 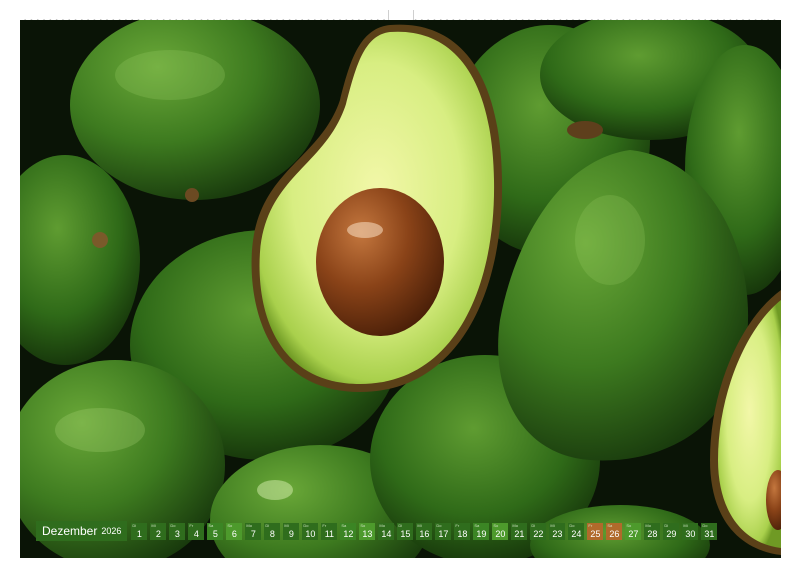 I want to click on day-number: 3, so click(x=177, y=533).